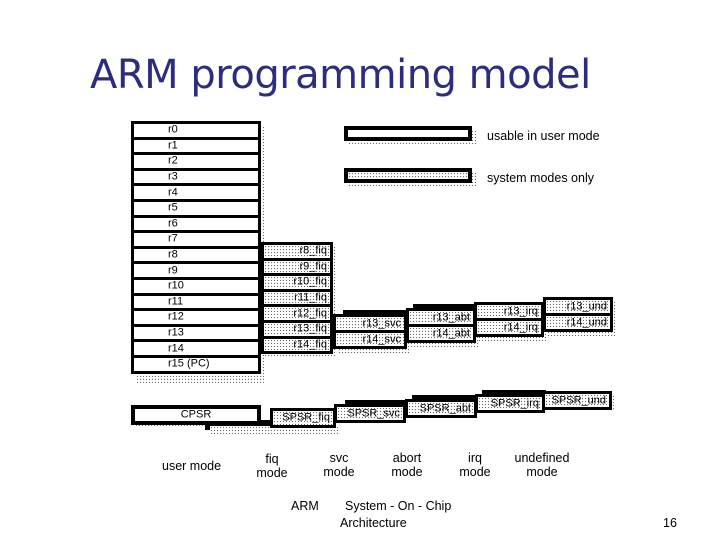 This screenshot has width=720, height=540. Describe the element at coordinates (173, 129) in the screenshot. I see `user-register-label: r0` at that location.